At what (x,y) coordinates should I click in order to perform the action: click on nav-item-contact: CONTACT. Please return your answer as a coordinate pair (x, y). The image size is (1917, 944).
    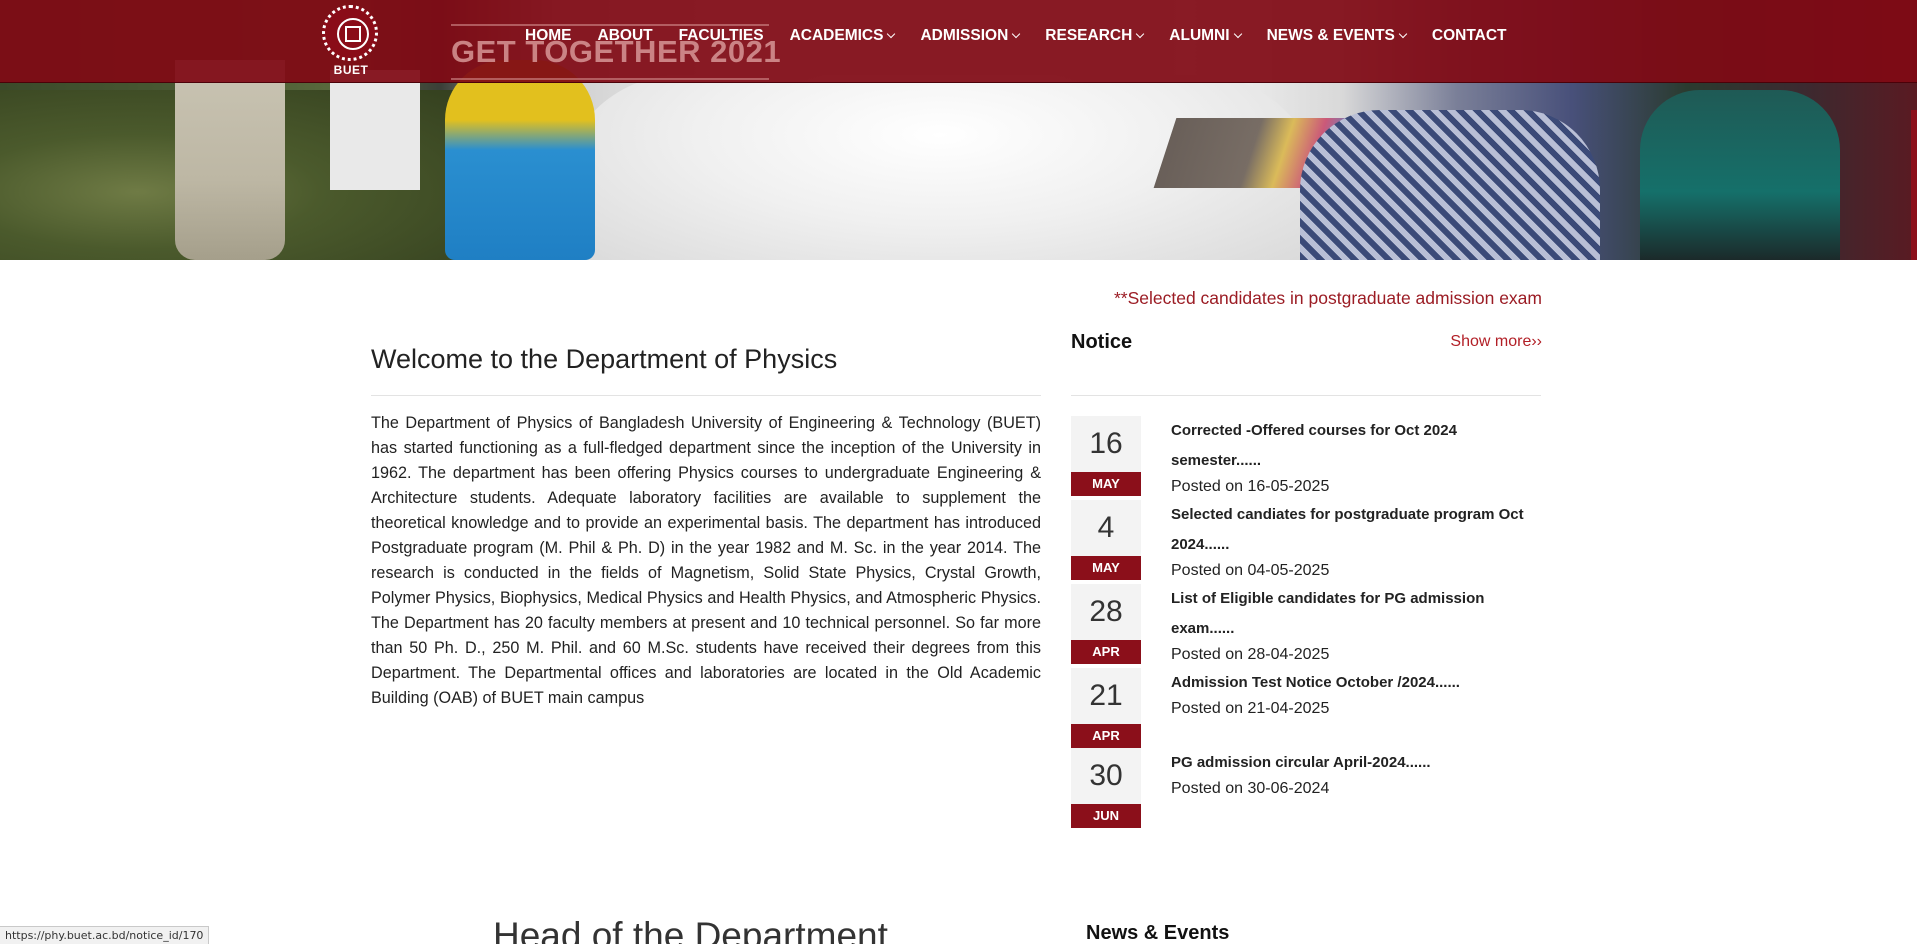
    Looking at the image, I should click on (1469, 36).